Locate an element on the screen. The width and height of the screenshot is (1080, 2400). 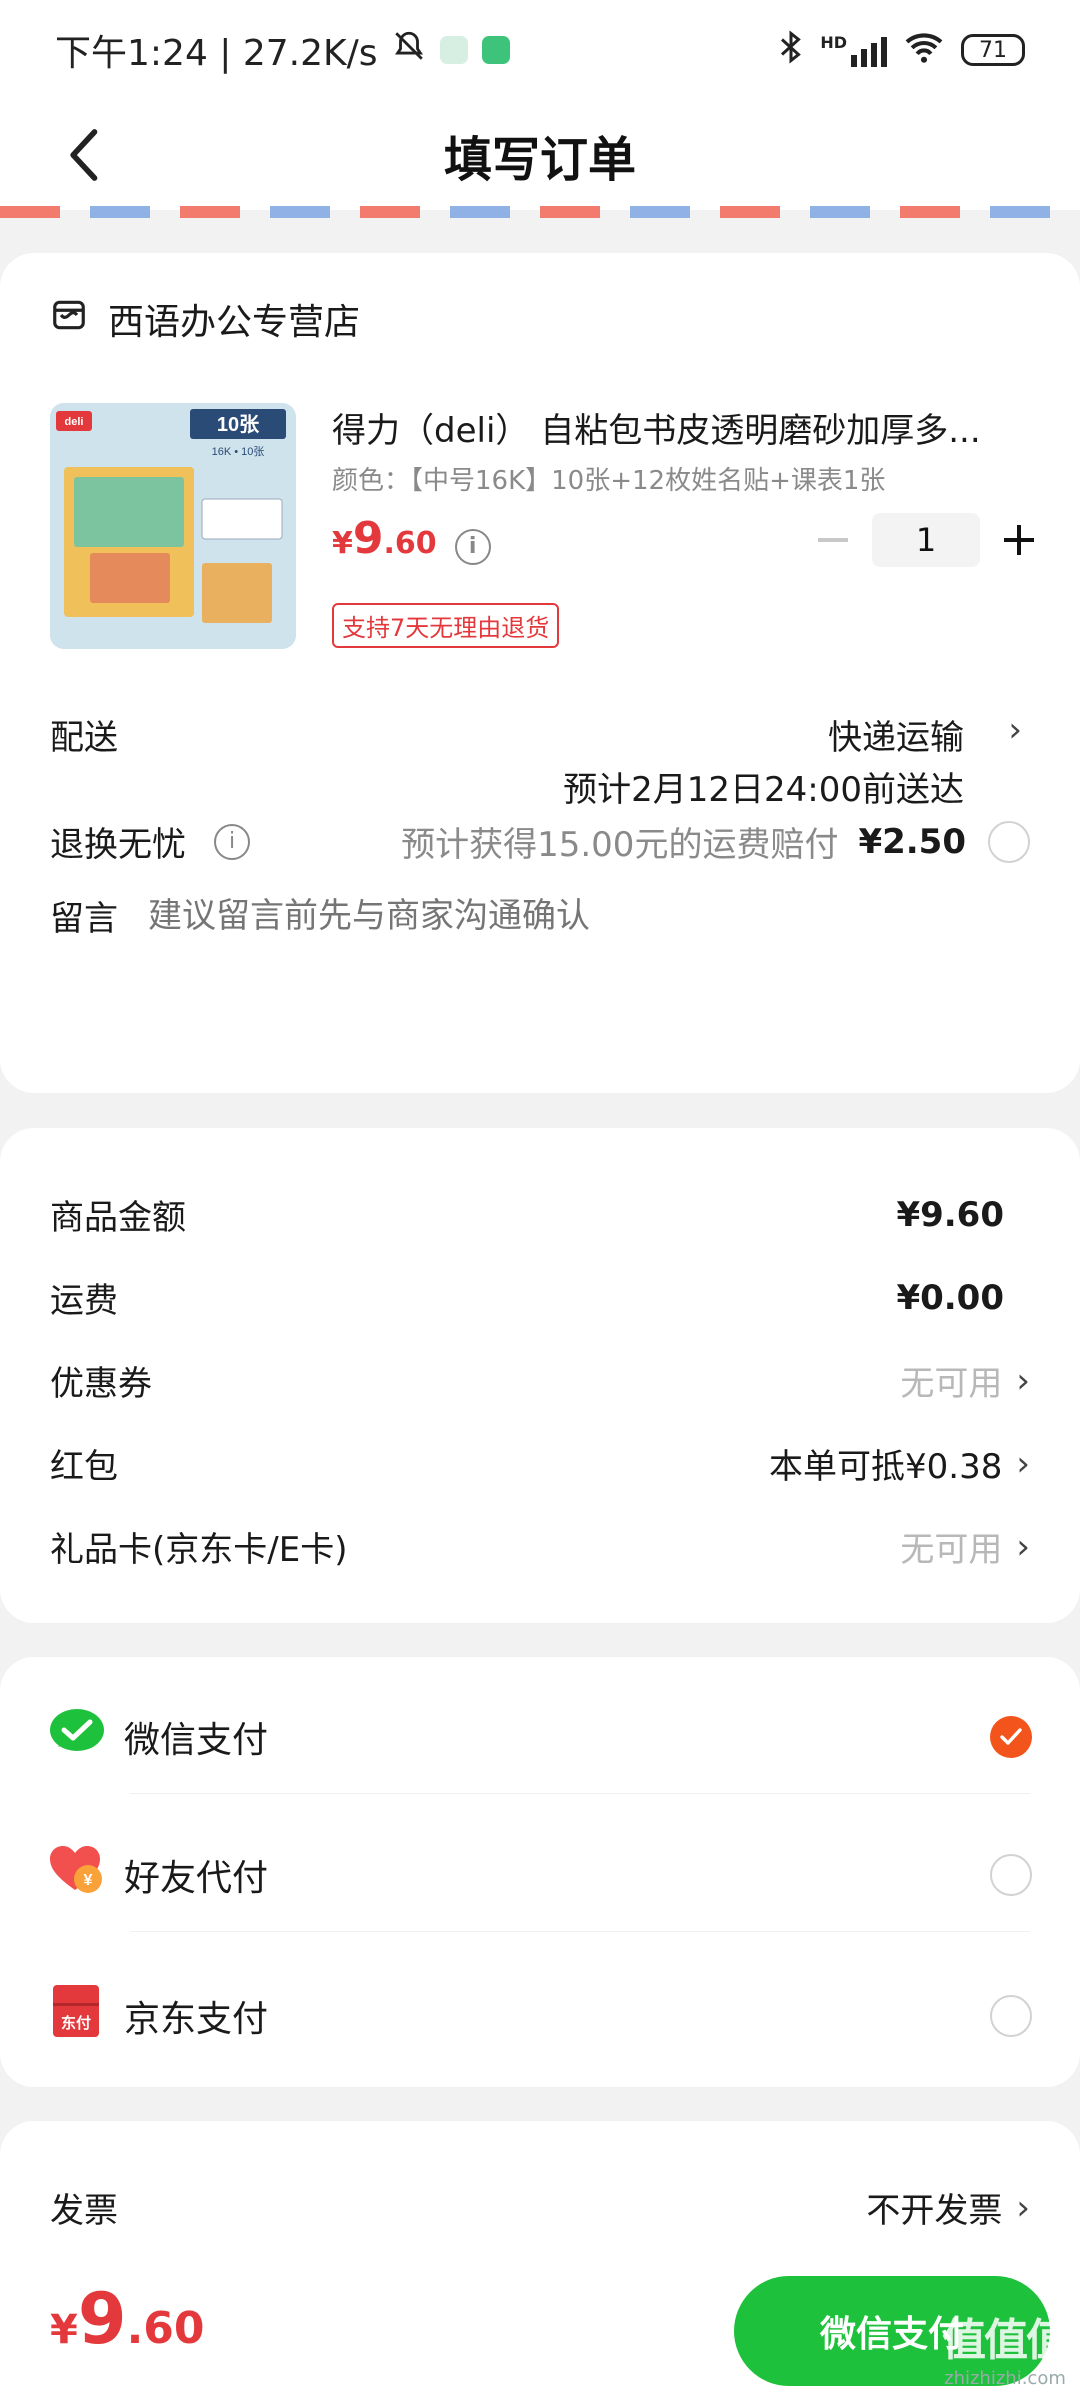
check-icon is located at coordinates (1011, 1736).